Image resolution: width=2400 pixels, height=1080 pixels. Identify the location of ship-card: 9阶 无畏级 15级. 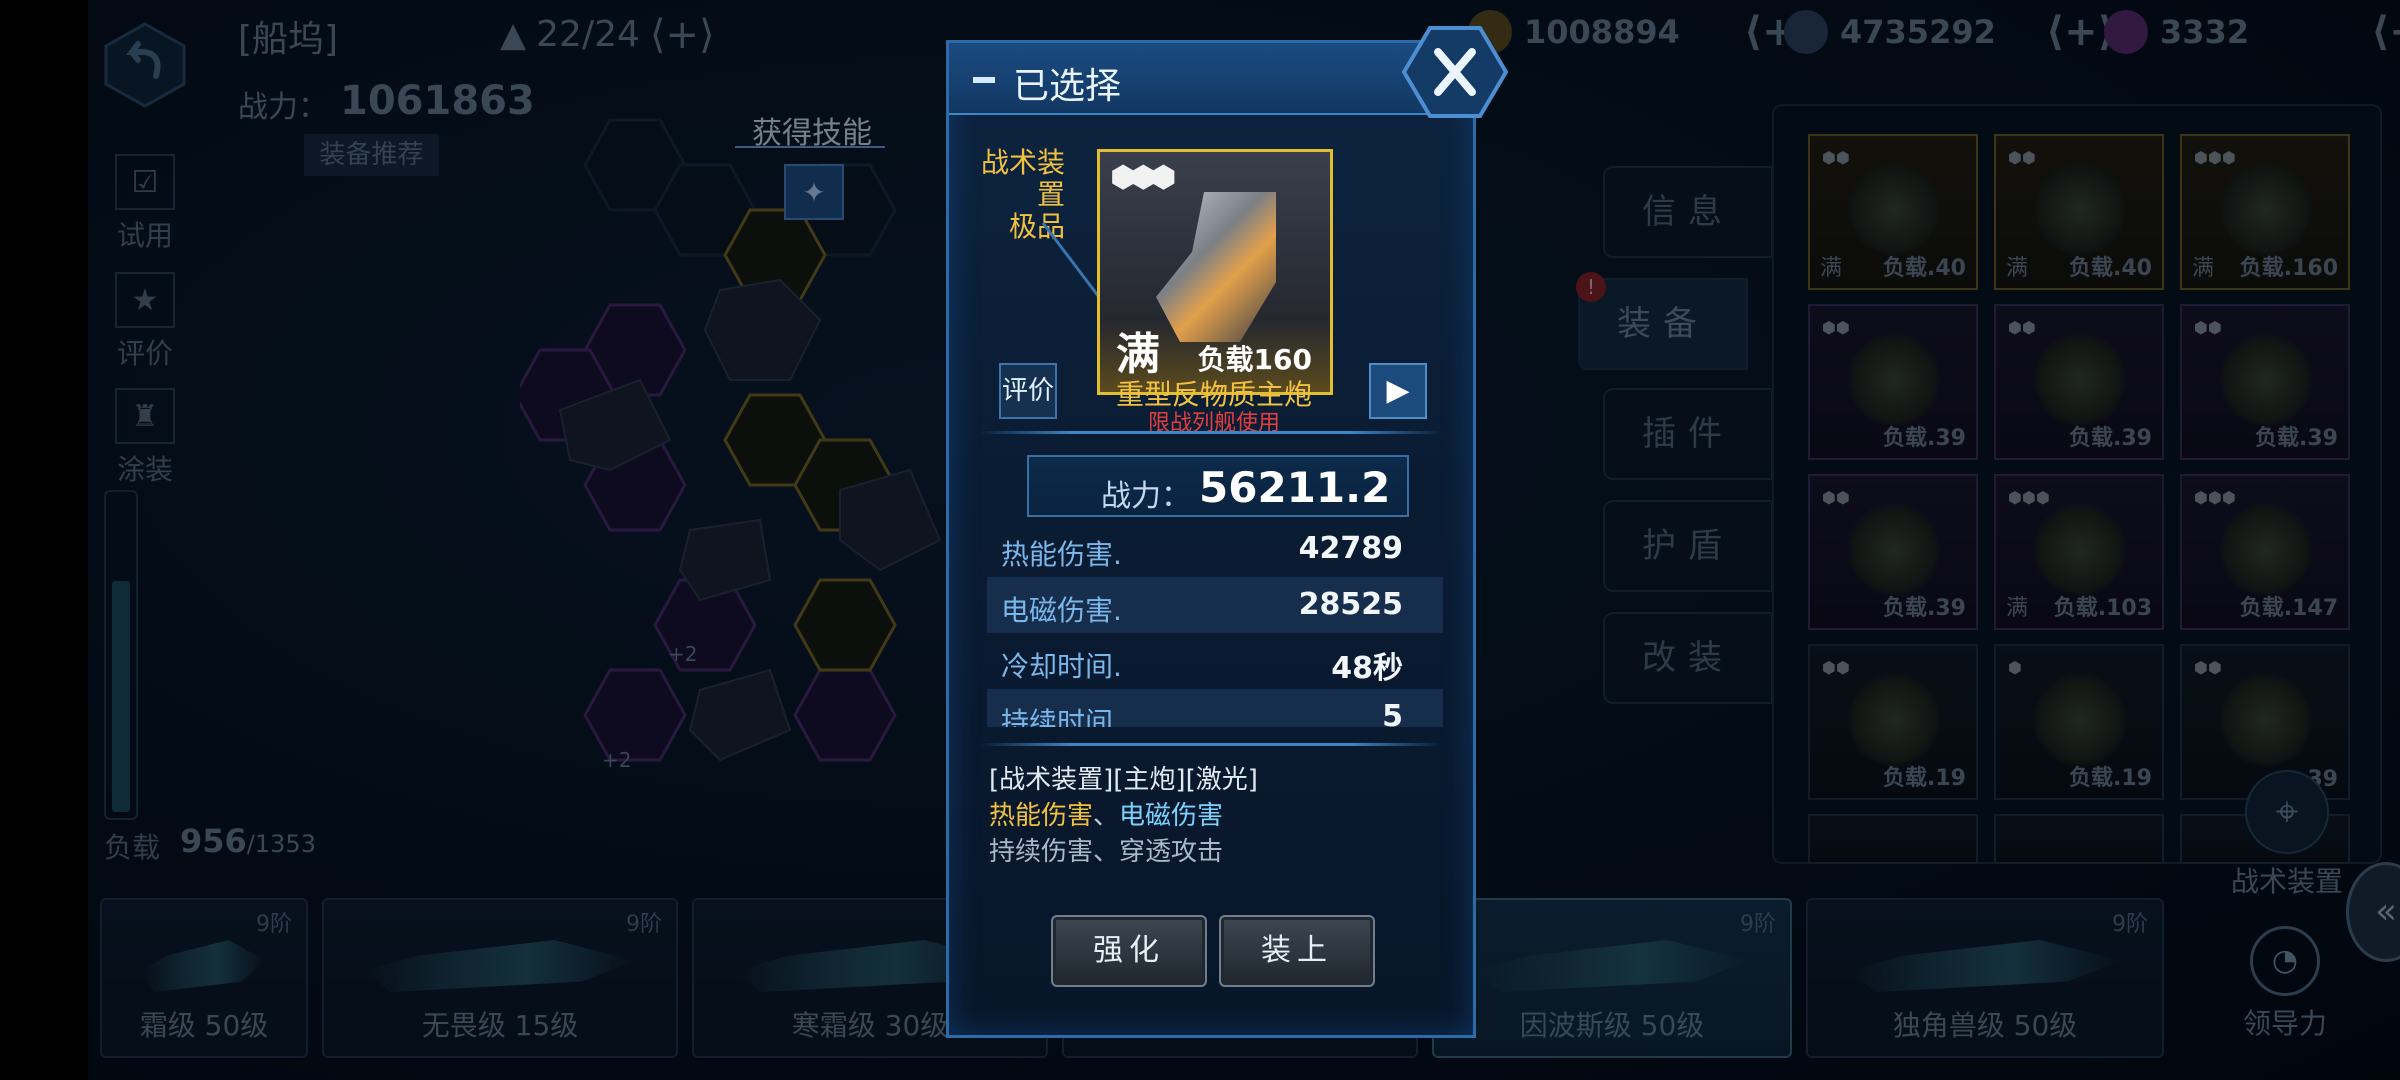
(500, 978).